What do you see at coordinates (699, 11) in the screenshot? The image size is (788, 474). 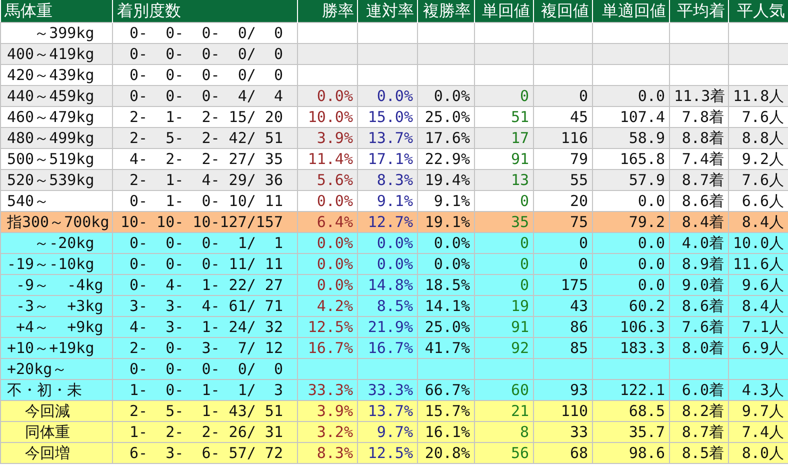 I see `column-header: 平均着` at bounding box center [699, 11].